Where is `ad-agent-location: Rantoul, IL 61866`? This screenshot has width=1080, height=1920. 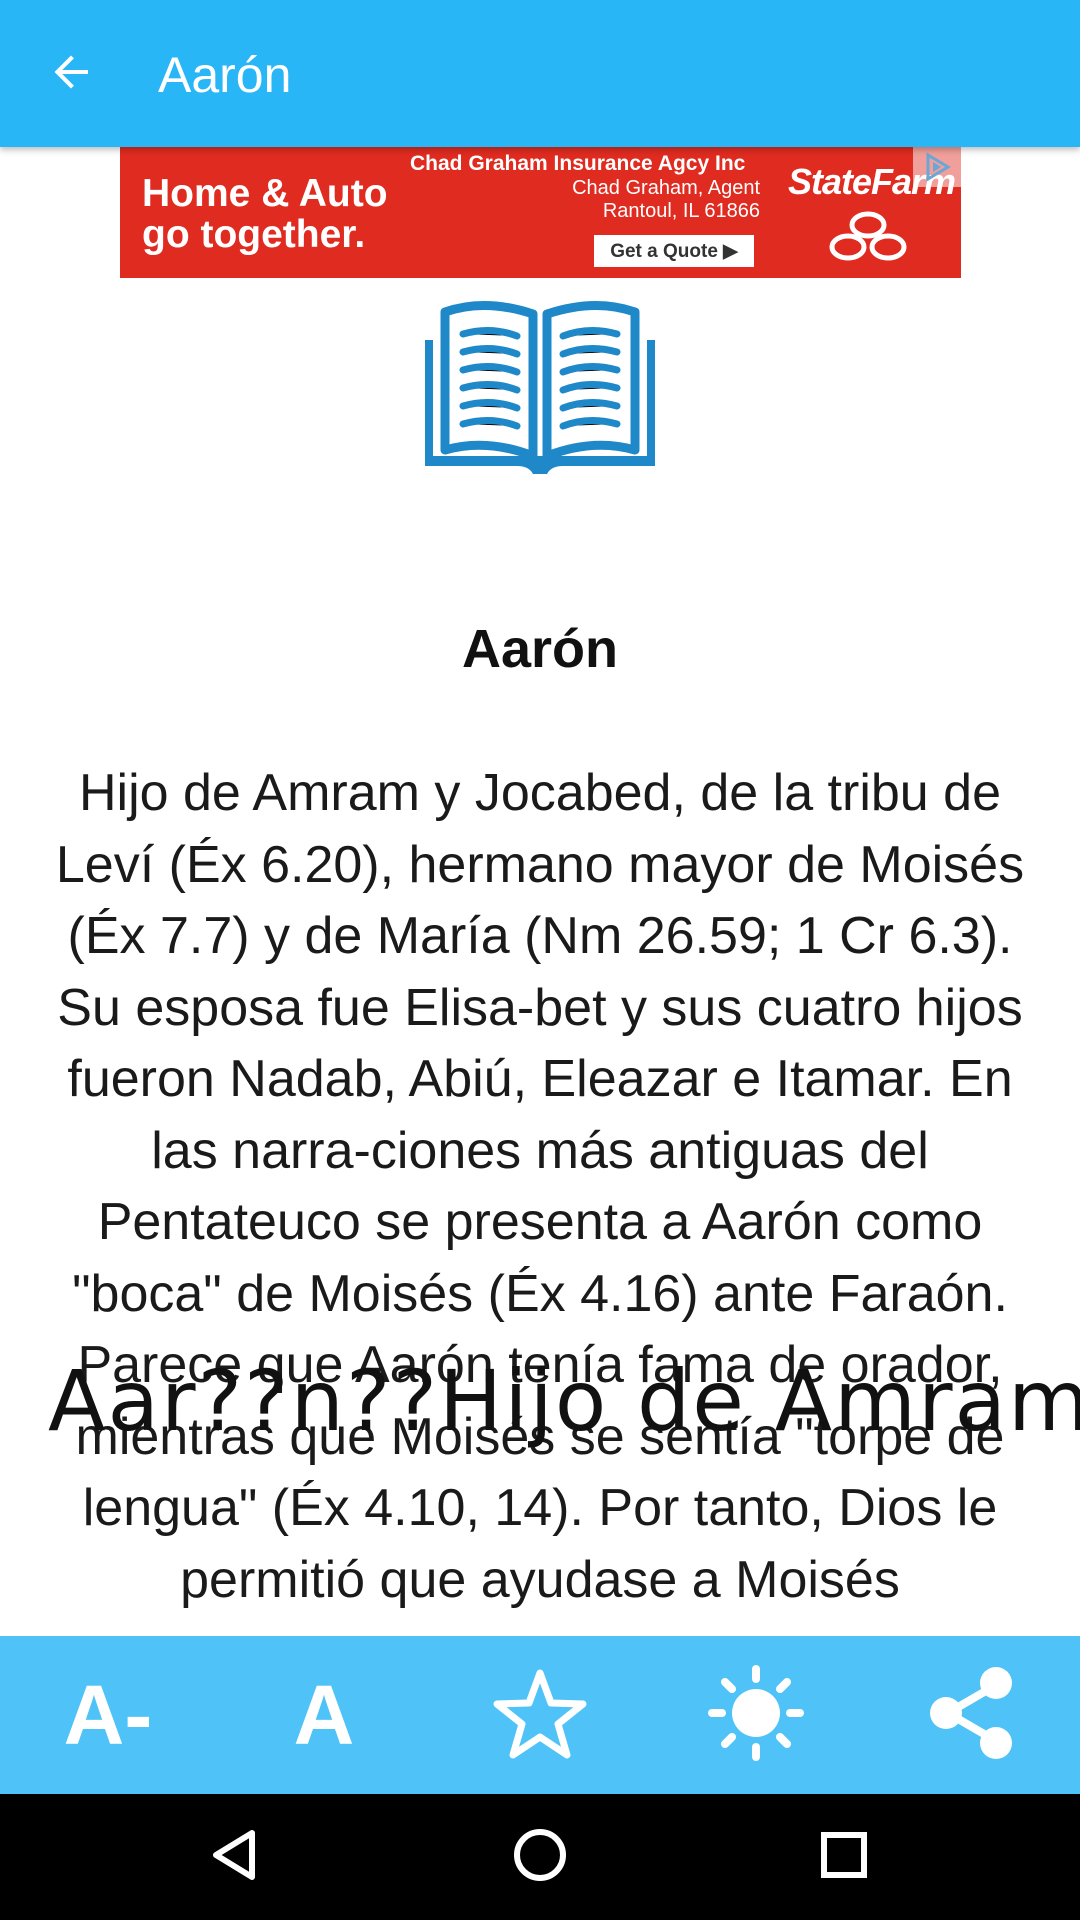
ad-agent-location: Rantoul, IL 61866 is located at coordinates (681, 211).